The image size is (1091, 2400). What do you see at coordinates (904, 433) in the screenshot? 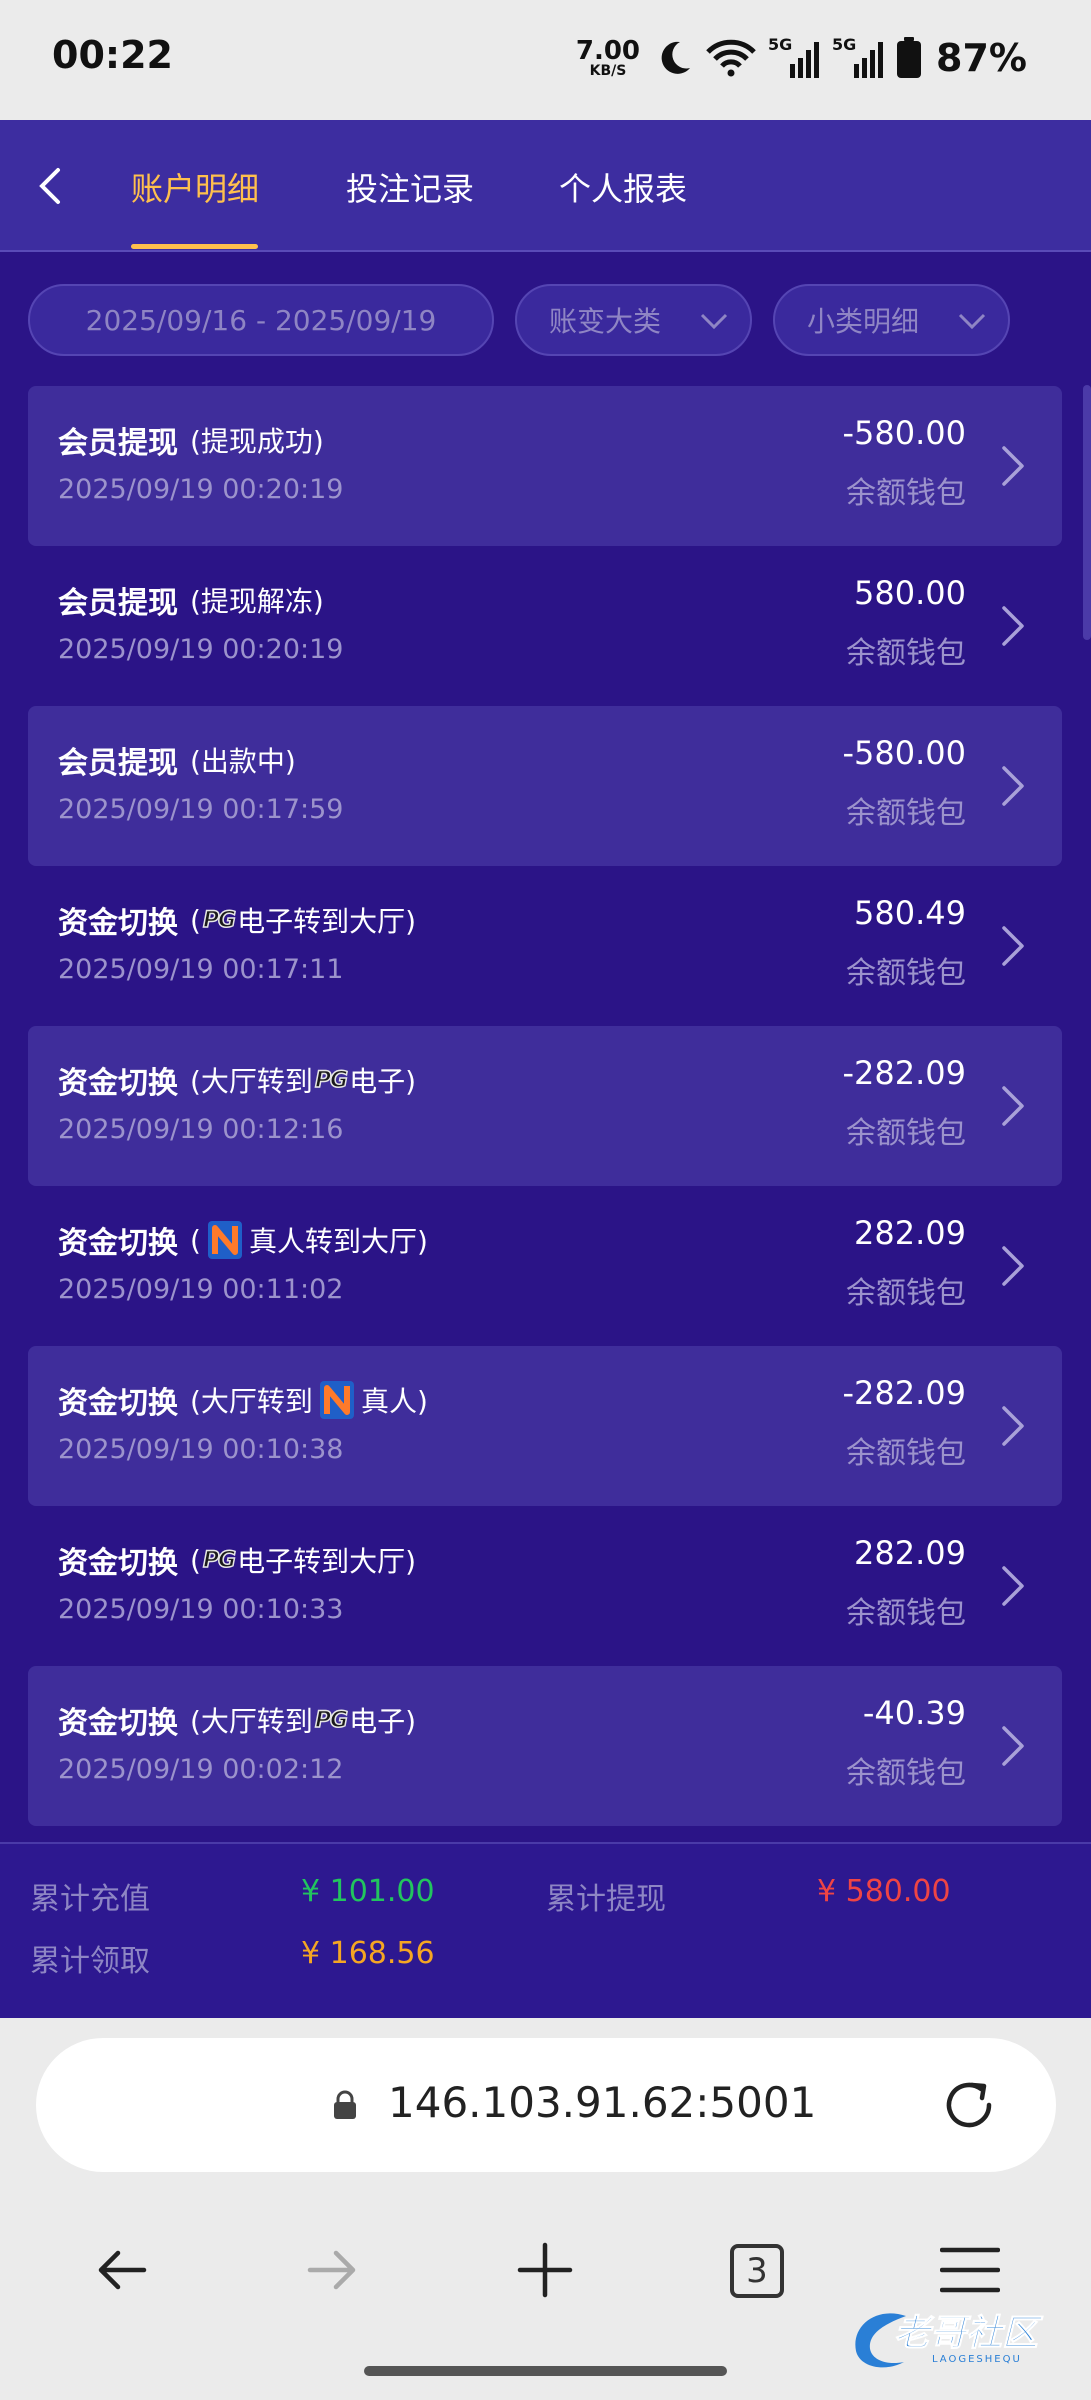
I see `transaction-amount: -580.00` at bounding box center [904, 433].